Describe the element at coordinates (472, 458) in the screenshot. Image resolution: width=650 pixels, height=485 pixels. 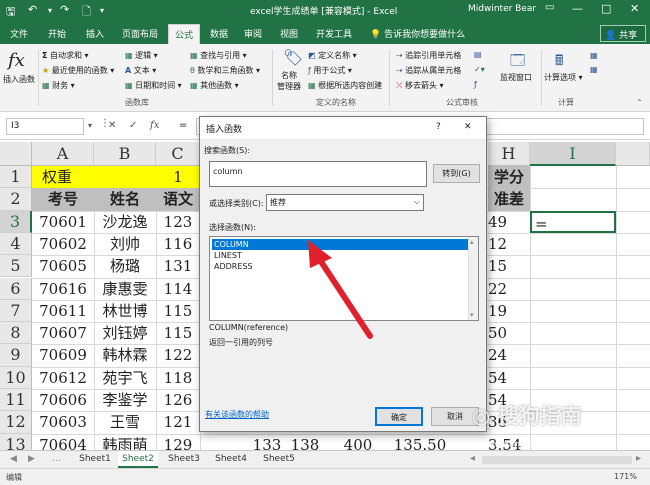
I see `horizontal-scroll-left-icon: ◂` at that location.